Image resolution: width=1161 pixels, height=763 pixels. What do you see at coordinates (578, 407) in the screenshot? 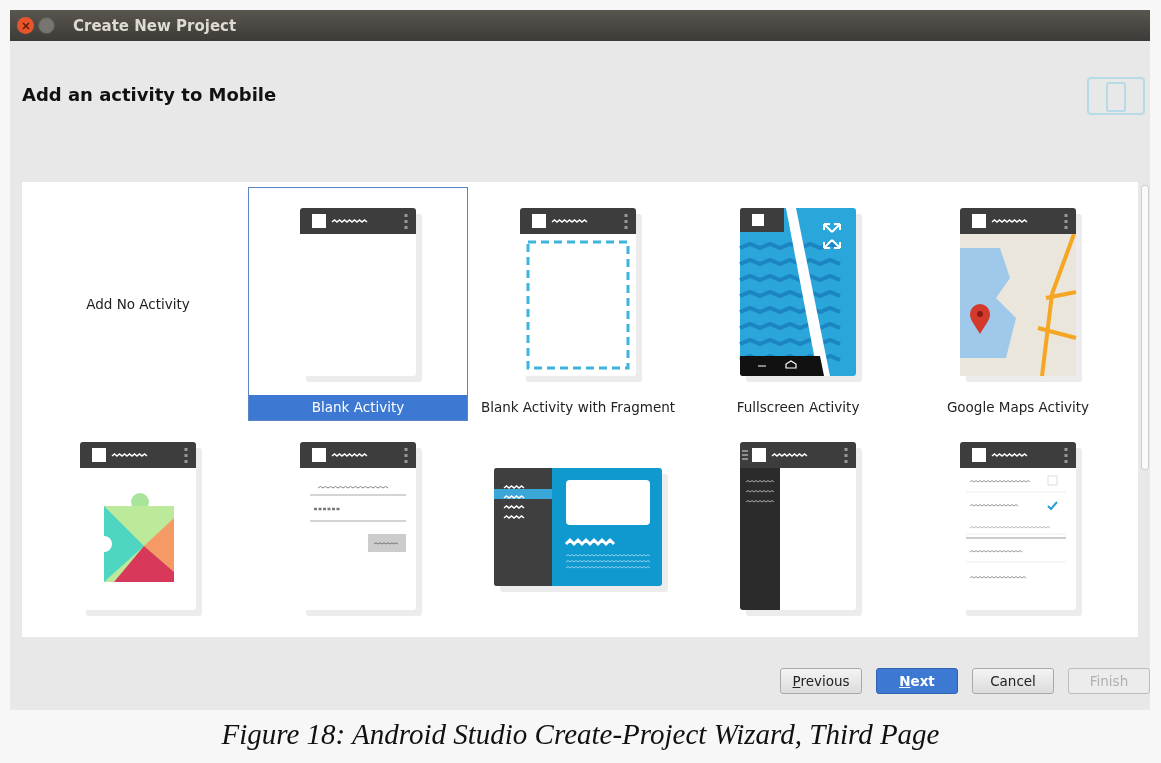
I see `template-label: Blank Activity with Fragment` at bounding box center [578, 407].